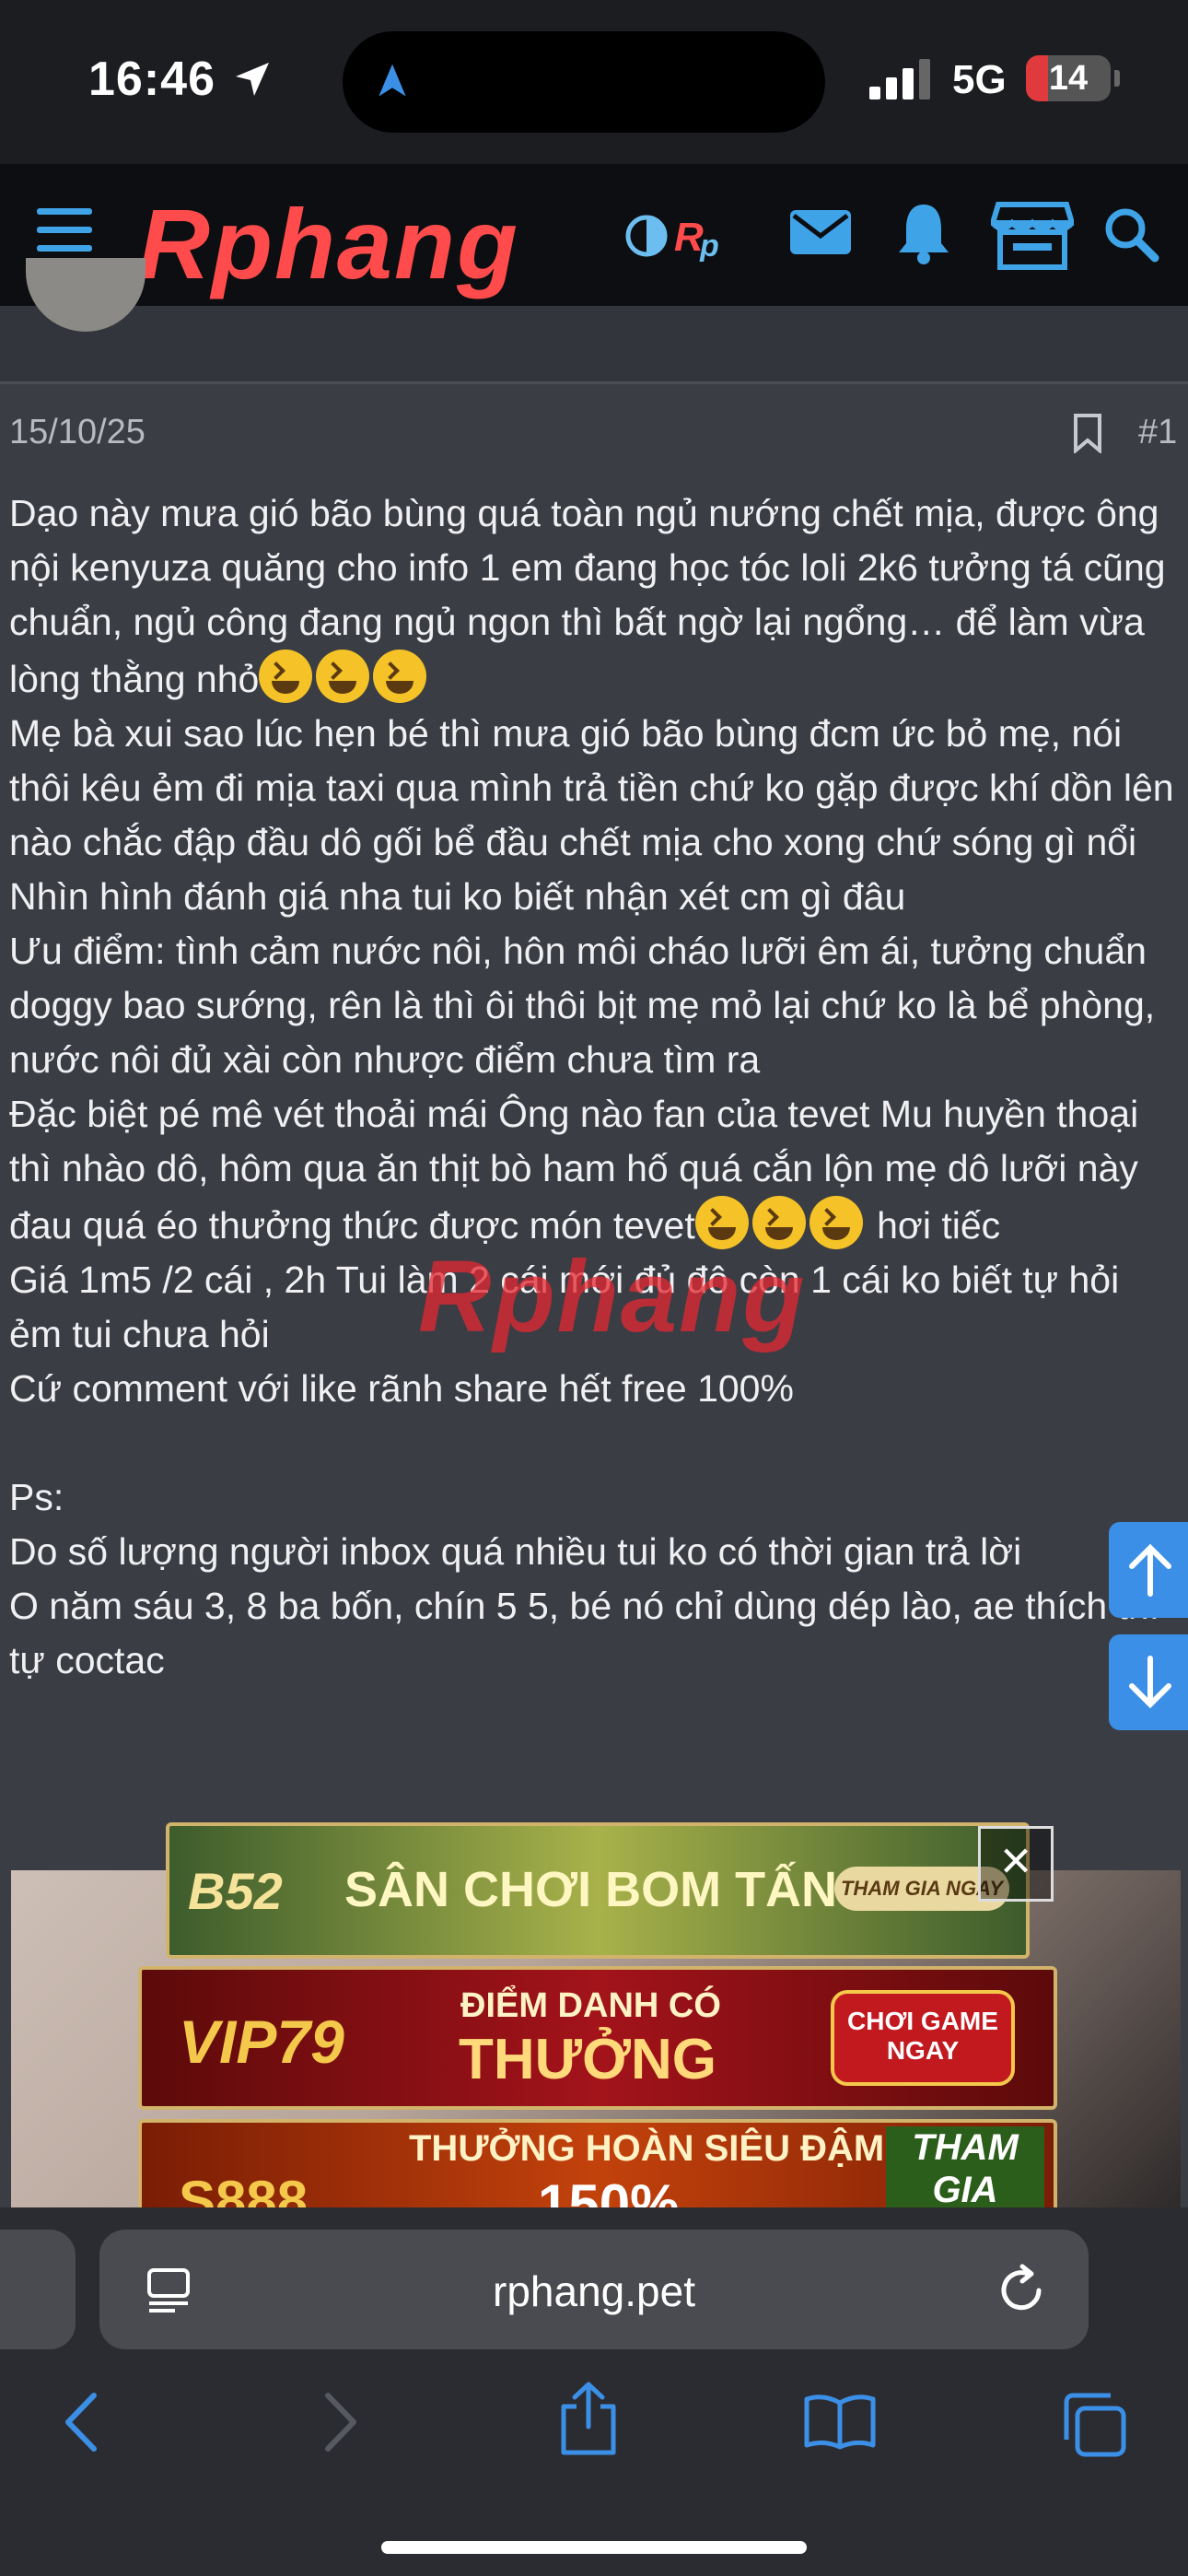 This screenshot has width=1188, height=2576. I want to click on watermark-logo: Rphang, so click(612, 1296).